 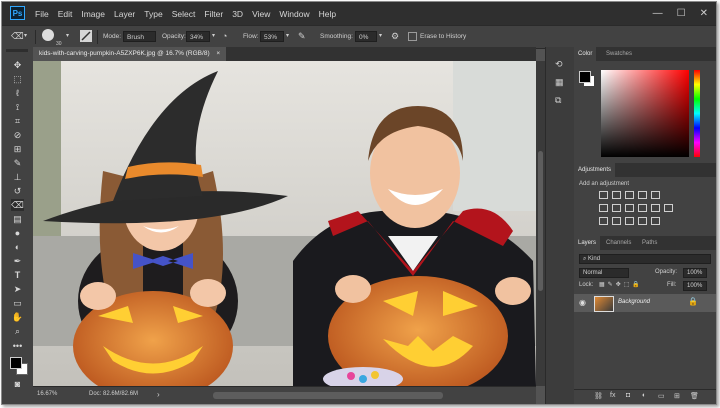 What do you see at coordinates (598, 396) in the screenshot?
I see `link-layers-icon: ⛓` at bounding box center [598, 396].